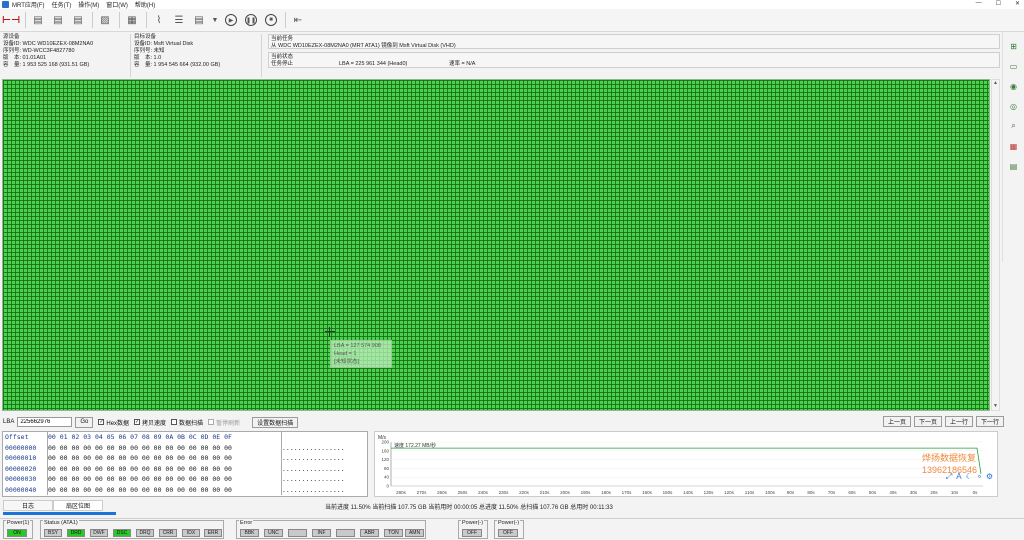 The image size is (1024, 540). What do you see at coordinates (21, 489) in the screenshot?
I see `hex-offset: 00000040` at bounding box center [21, 489].